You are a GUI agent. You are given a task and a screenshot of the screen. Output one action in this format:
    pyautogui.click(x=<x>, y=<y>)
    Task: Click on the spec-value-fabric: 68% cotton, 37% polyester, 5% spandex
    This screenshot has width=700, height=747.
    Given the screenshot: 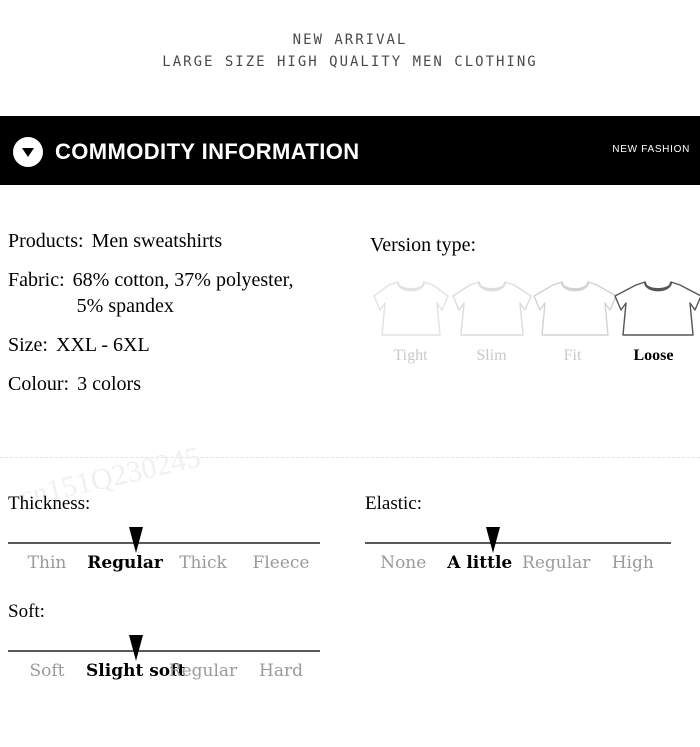 What is the action you would take?
    pyautogui.click(x=183, y=293)
    